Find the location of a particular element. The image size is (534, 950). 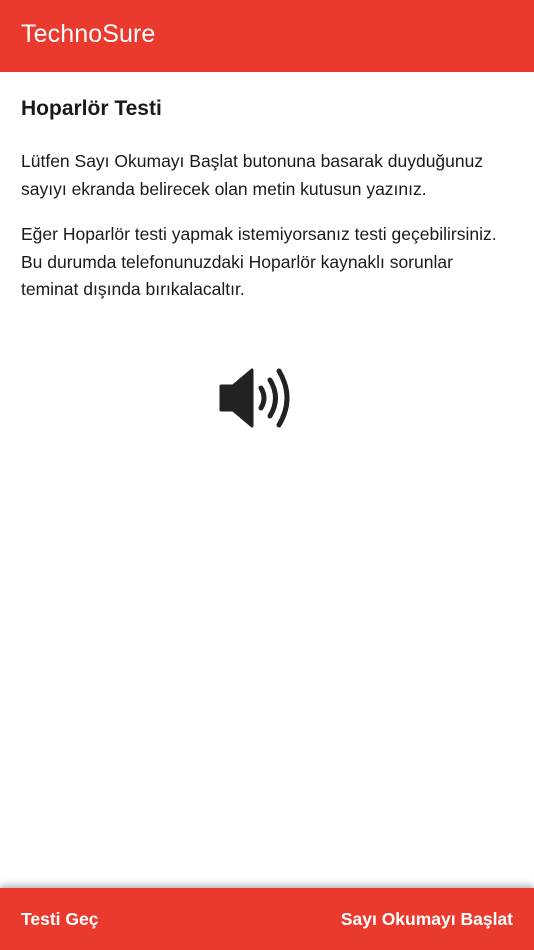

skip-test-button: Testi Geç is located at coordinates (60, 919).